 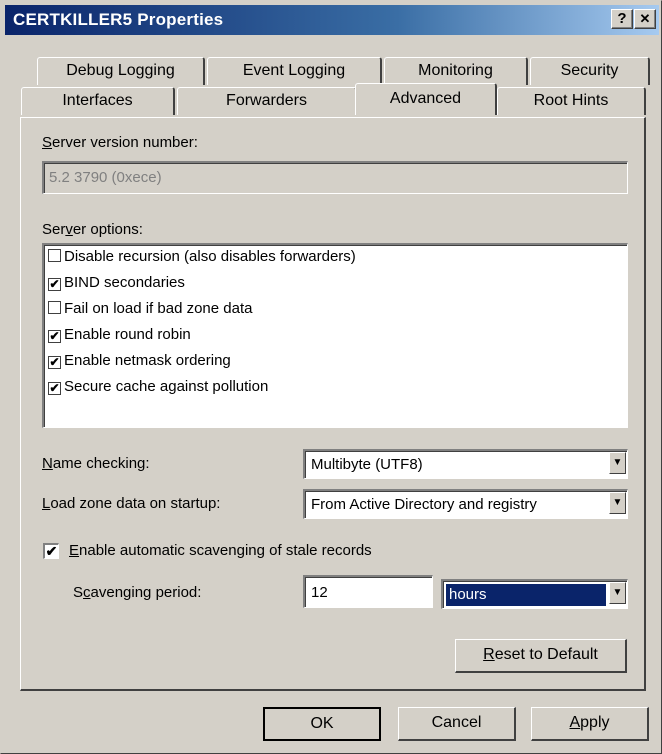 I want to click on server-options-label: Server options:, so click(x=92, y=229).